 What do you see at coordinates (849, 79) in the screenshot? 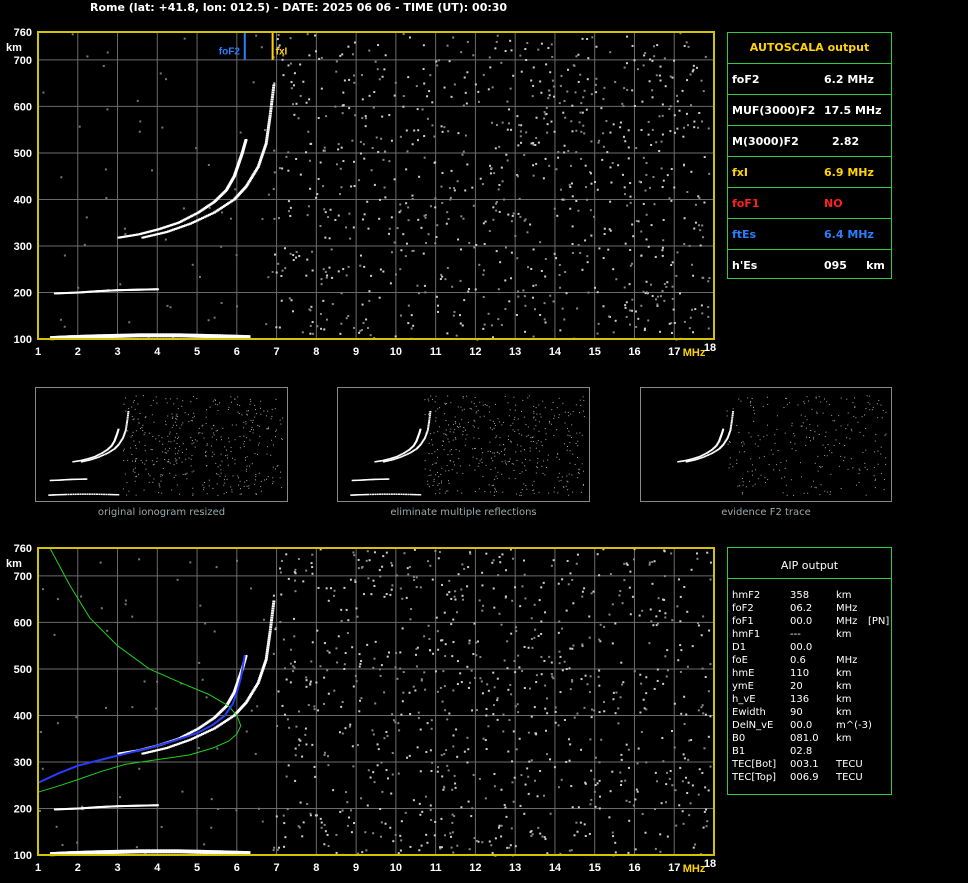
I see `autoscala-value: 6.2 MHz` at bounding box center [849, 79].